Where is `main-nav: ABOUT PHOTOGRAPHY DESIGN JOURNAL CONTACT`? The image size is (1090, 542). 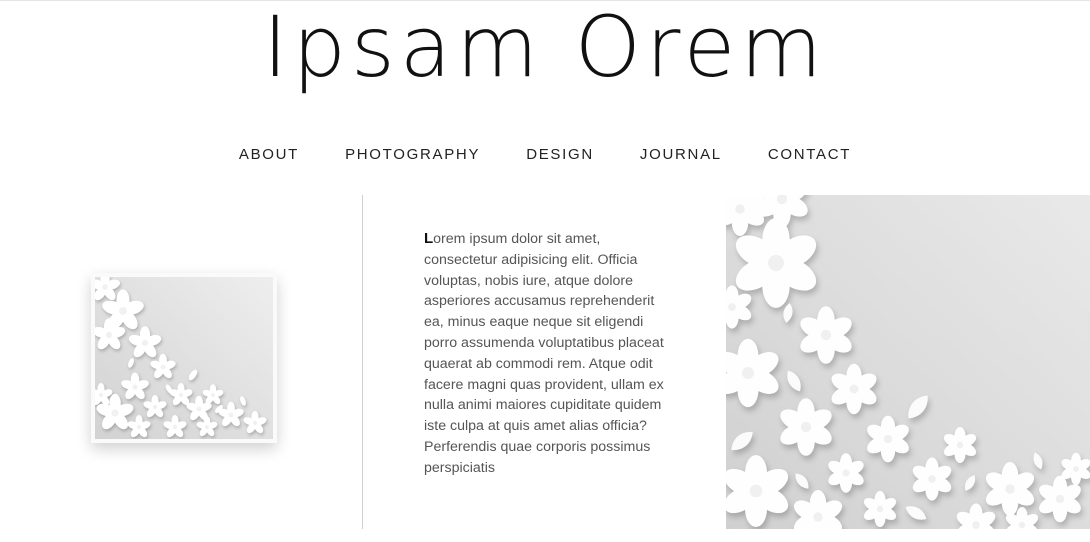
main-nav: ABOUT PHOTOGRAPHY DESIGN JOURNAL CONTACT is located at coordinates (545, 154).